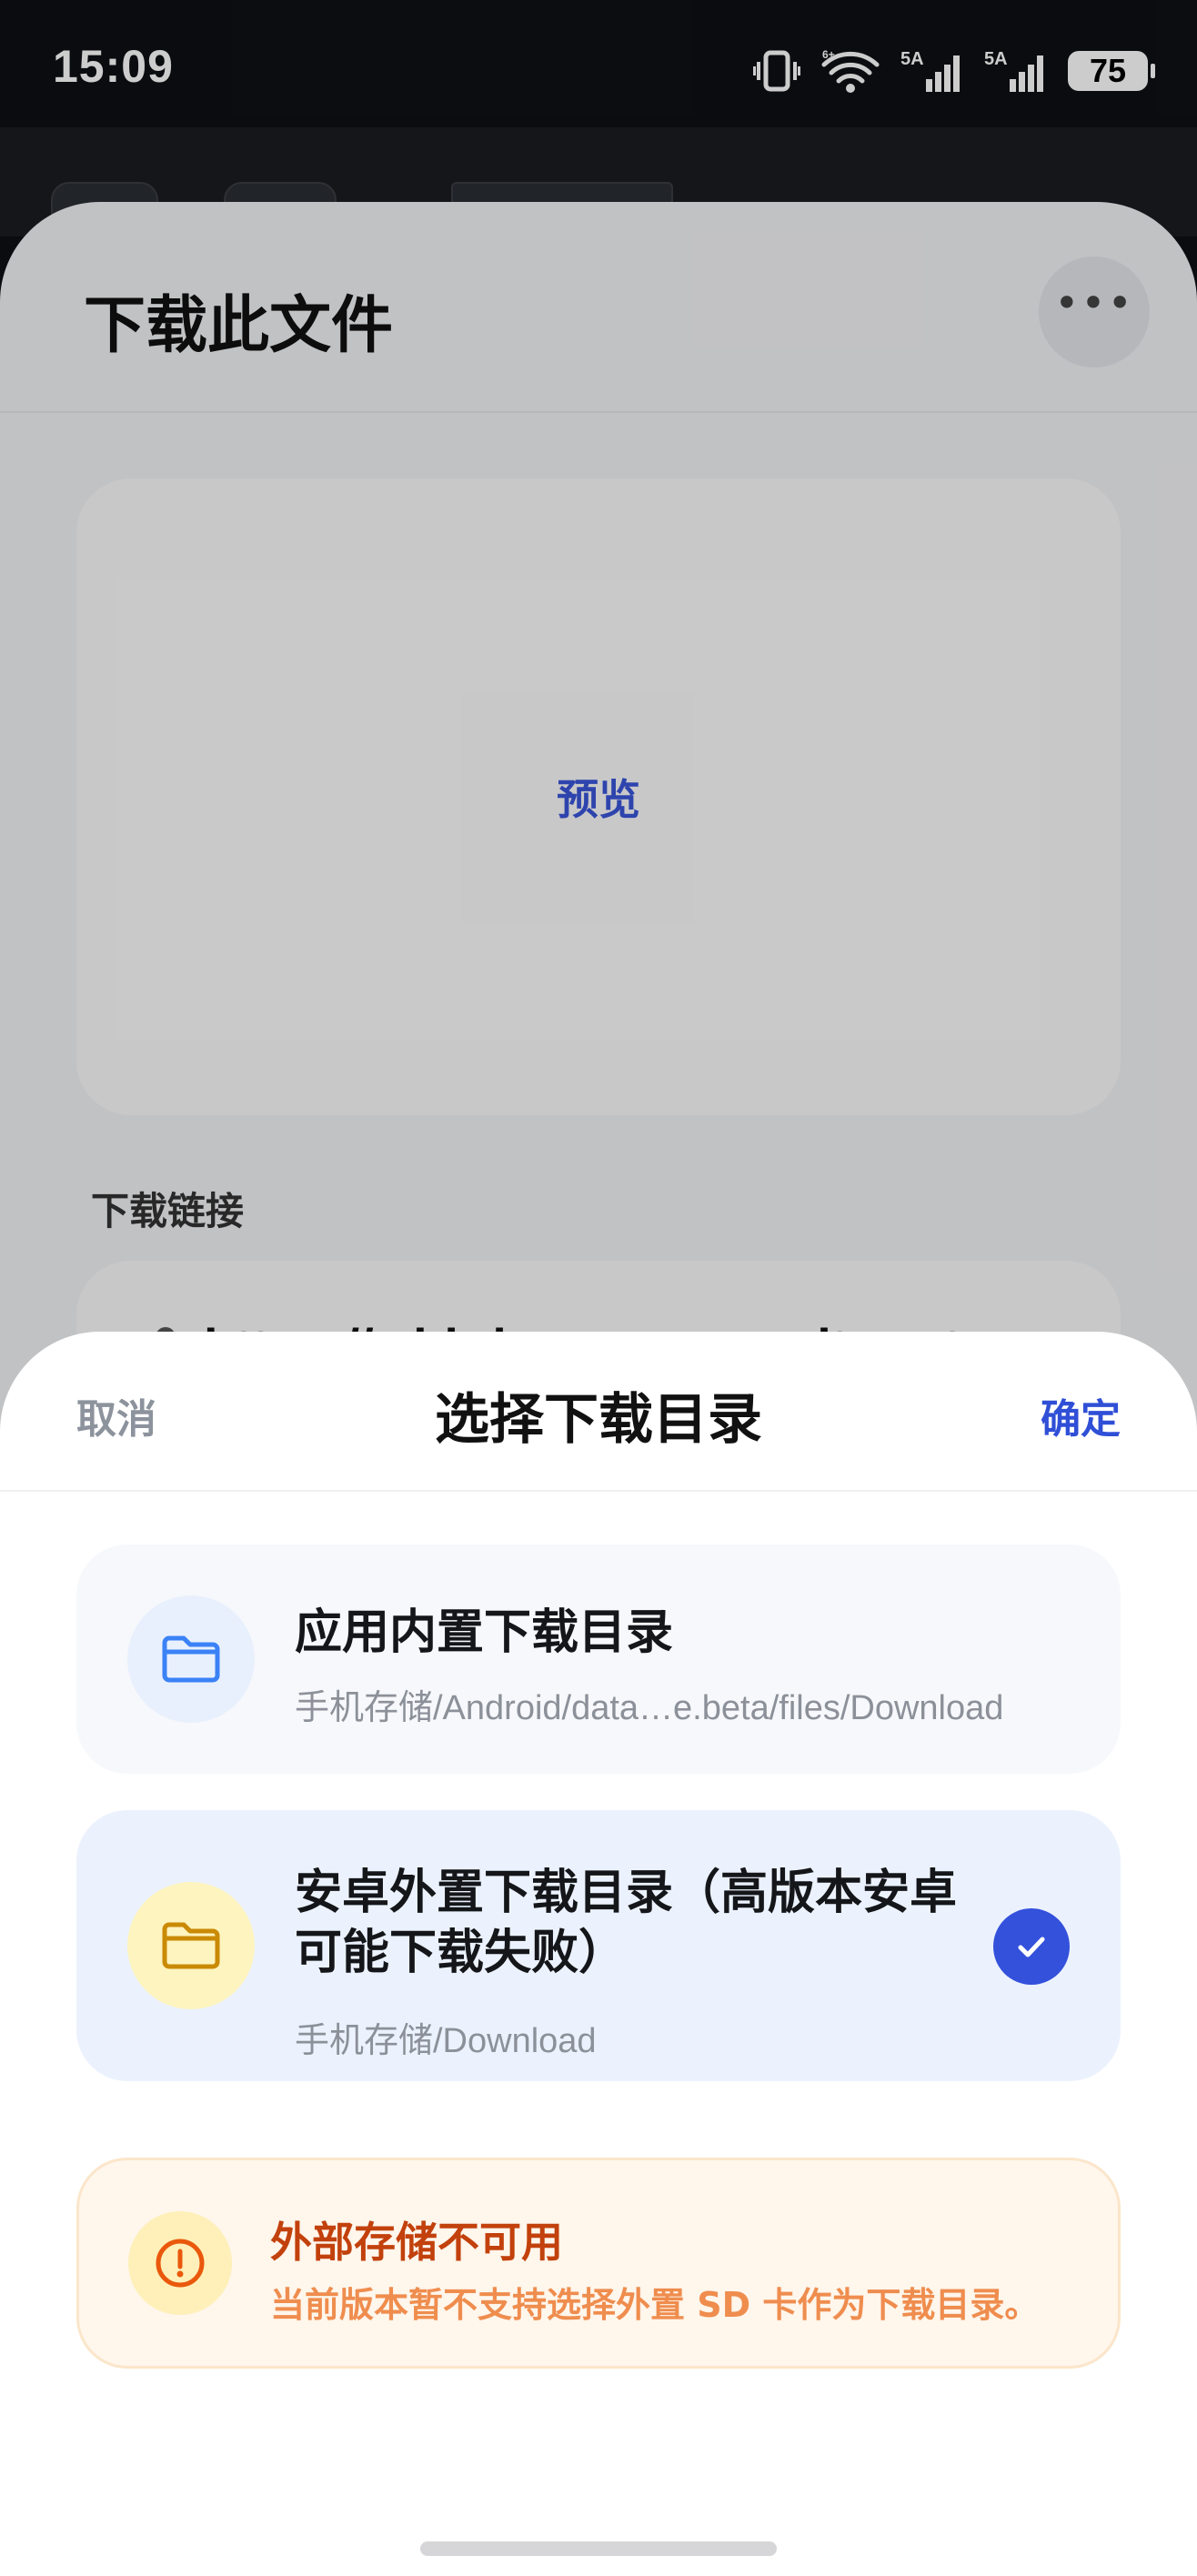 The image size is (1197, 2576). I want to click on picker-header: 取消 选择下载目录 确定, so click(598, 1412).